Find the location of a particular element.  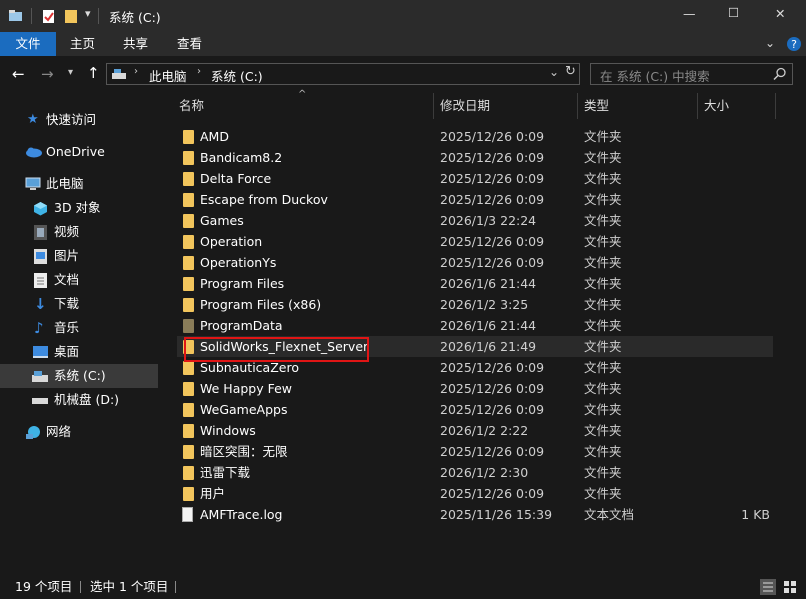

forward-arrow-icon: → is located at coordinates (47, 74).